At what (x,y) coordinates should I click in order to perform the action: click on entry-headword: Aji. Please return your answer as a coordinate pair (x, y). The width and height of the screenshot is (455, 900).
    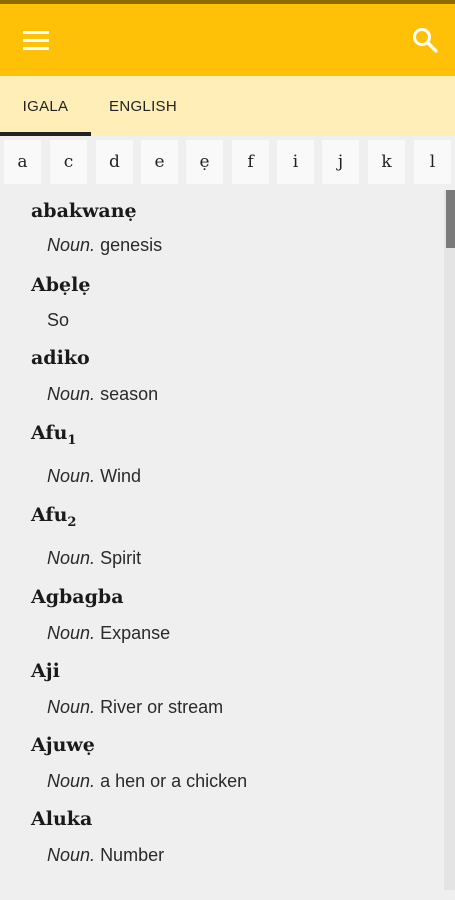
    Looking at the image, I should click on (45, 671).